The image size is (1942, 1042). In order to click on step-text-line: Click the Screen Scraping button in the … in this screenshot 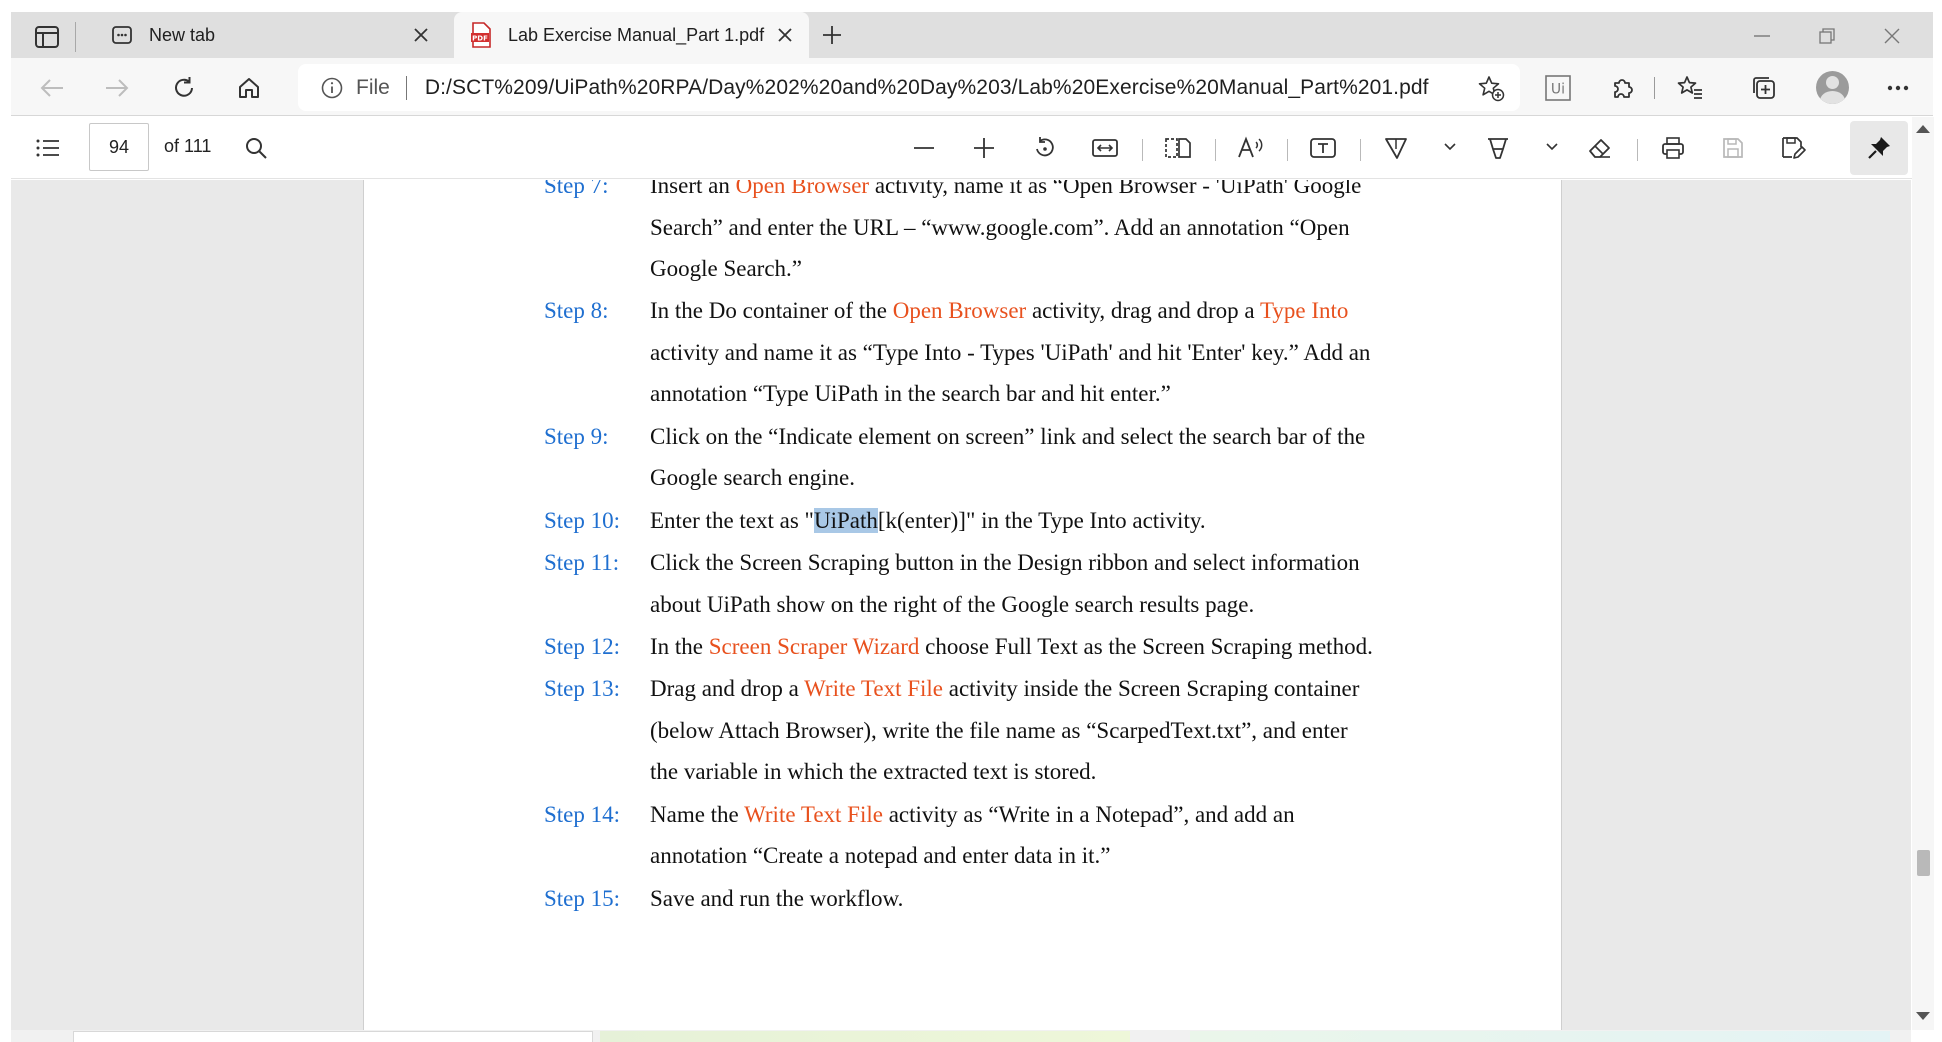, I will do `click(1005, 563)`.